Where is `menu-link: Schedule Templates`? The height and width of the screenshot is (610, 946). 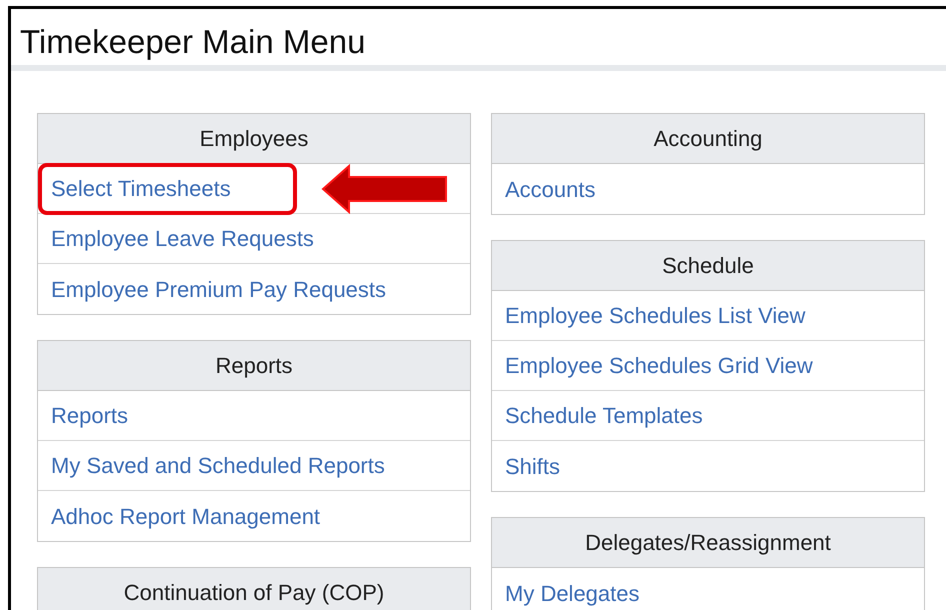 menu-link: Schedule Templates is located at coordinates (604, 415).